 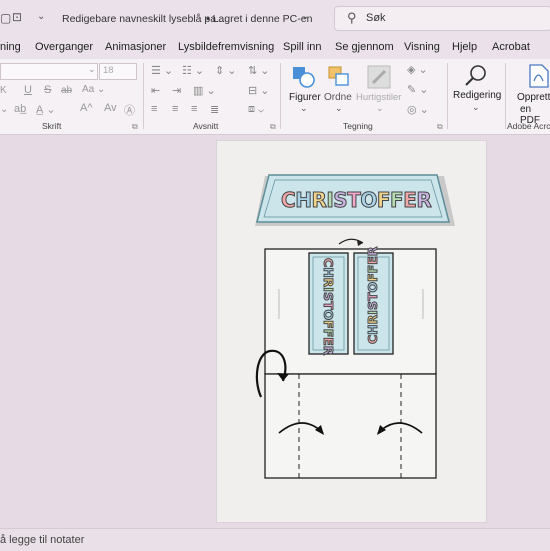 I want to click on arrange-button: Ordne ⌄, so click(x=340, y=89).